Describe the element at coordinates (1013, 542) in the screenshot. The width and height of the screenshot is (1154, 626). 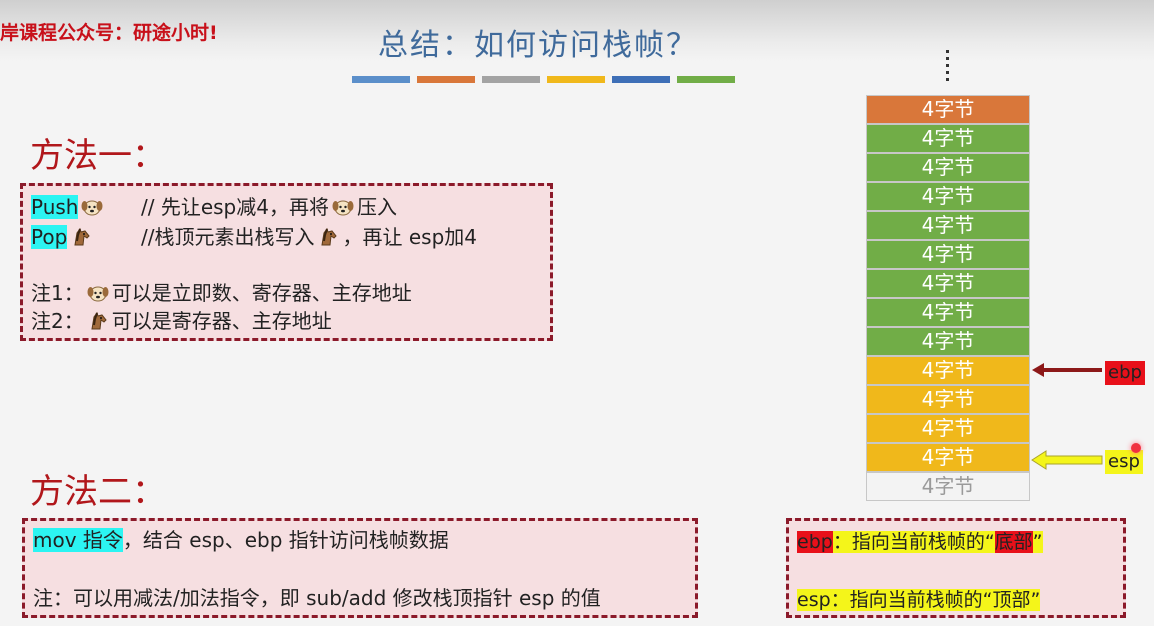
I see `ebp-legend-bottom: 底部` at that location.